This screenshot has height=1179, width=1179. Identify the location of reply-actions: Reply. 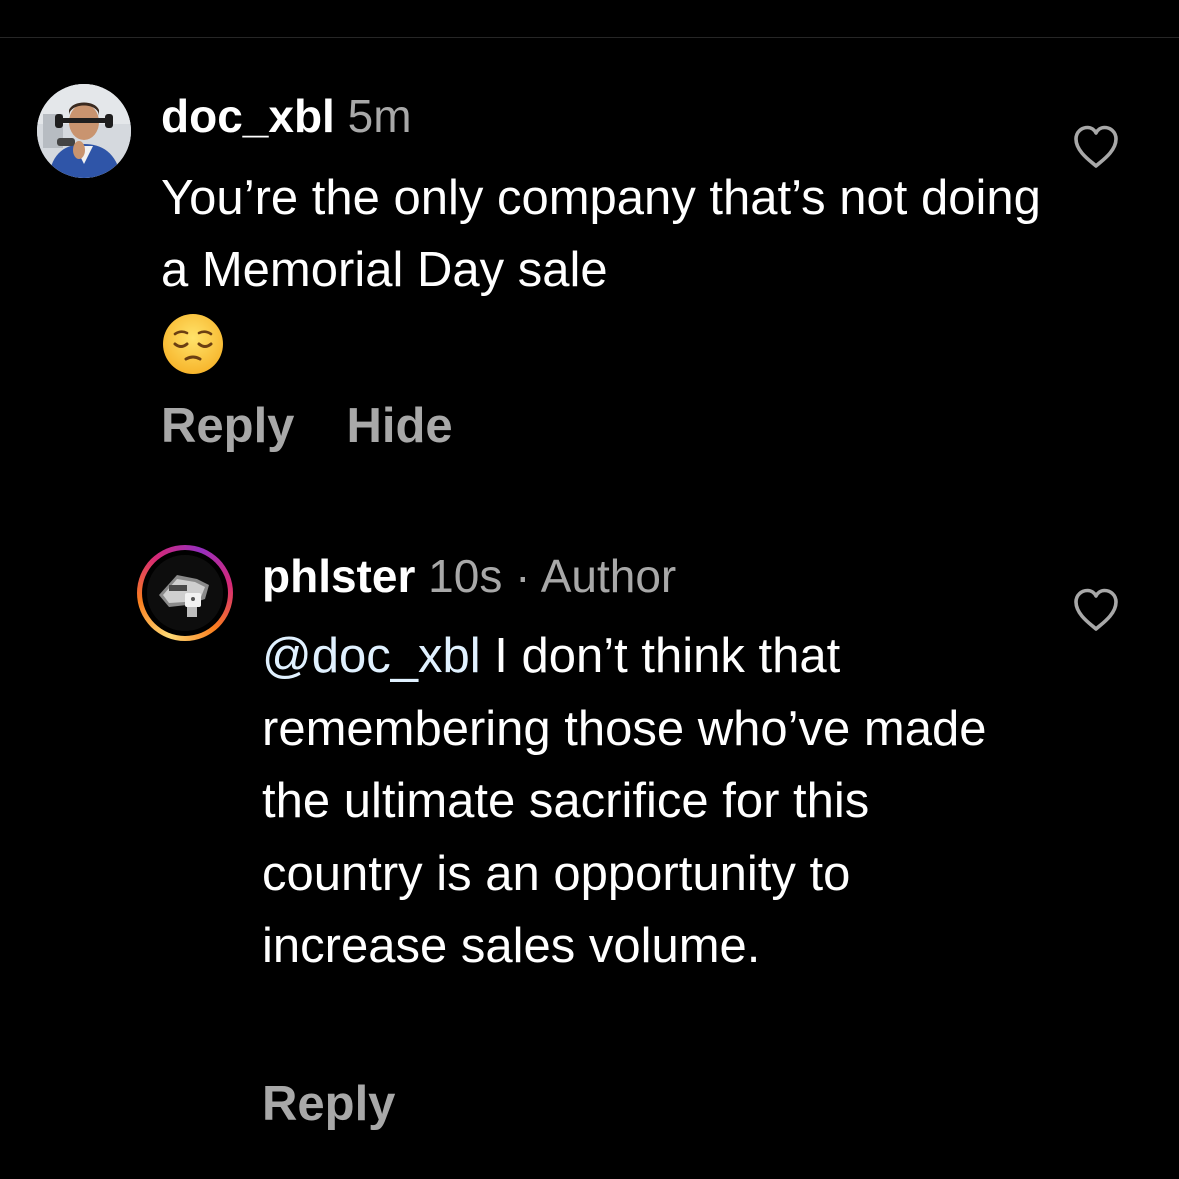
(328, 1104).